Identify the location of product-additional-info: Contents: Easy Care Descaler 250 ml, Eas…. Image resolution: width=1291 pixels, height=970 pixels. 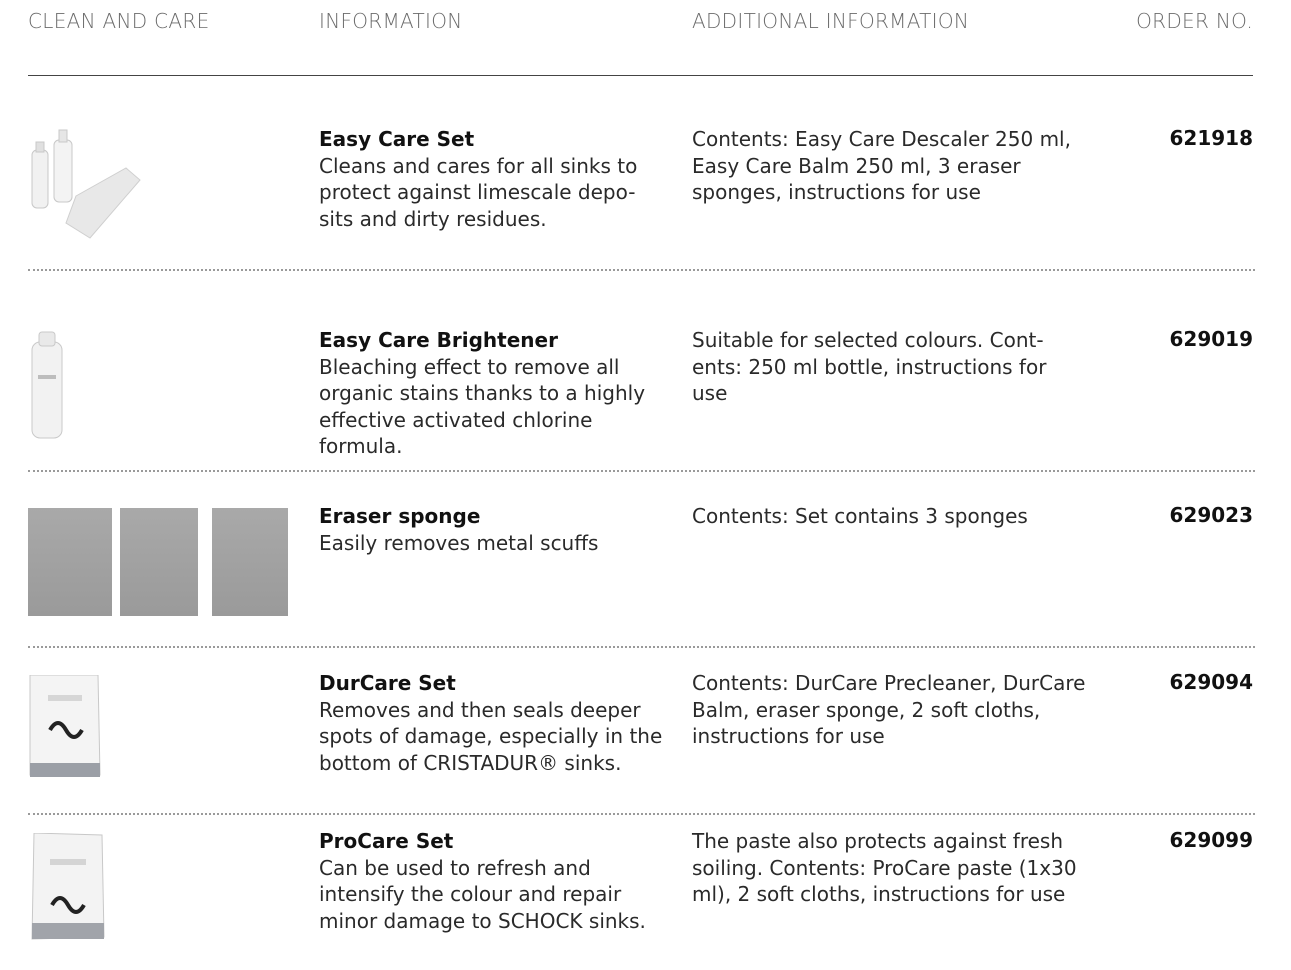
(881, 165).